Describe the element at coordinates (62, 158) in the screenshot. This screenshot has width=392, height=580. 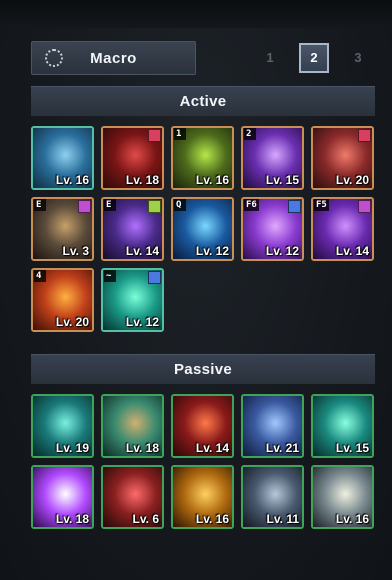
I see `skill-wind-slash: Lv. 16` at that location.